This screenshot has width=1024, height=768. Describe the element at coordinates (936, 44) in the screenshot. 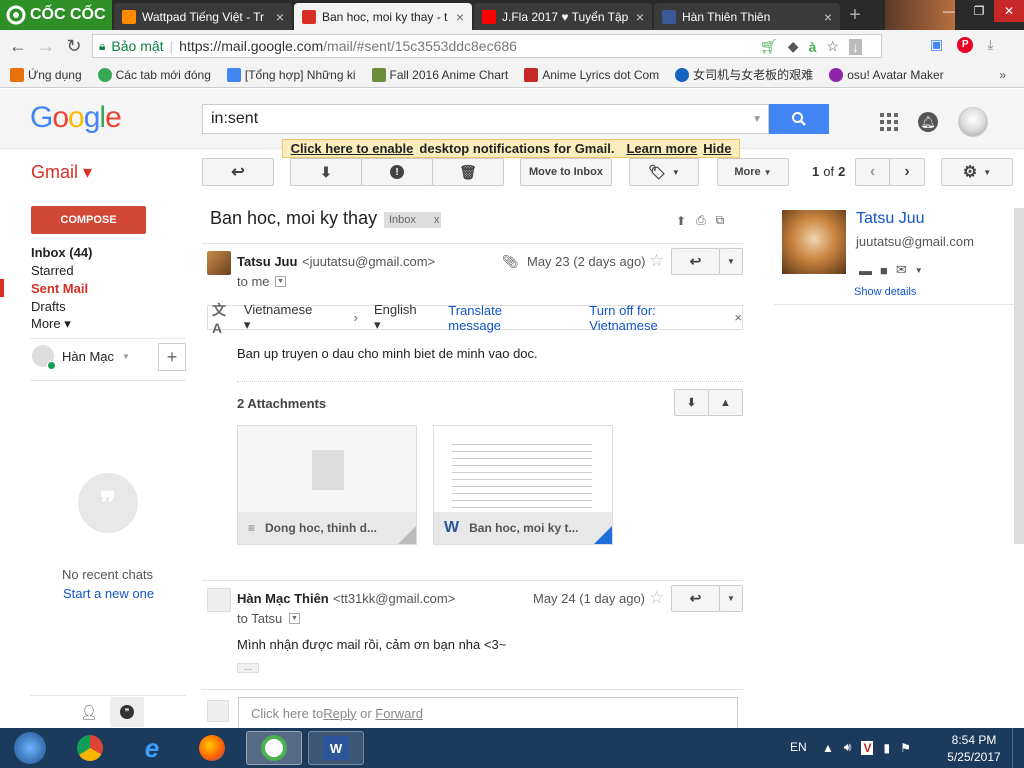

I see `extension-icon: ▣` at that location.